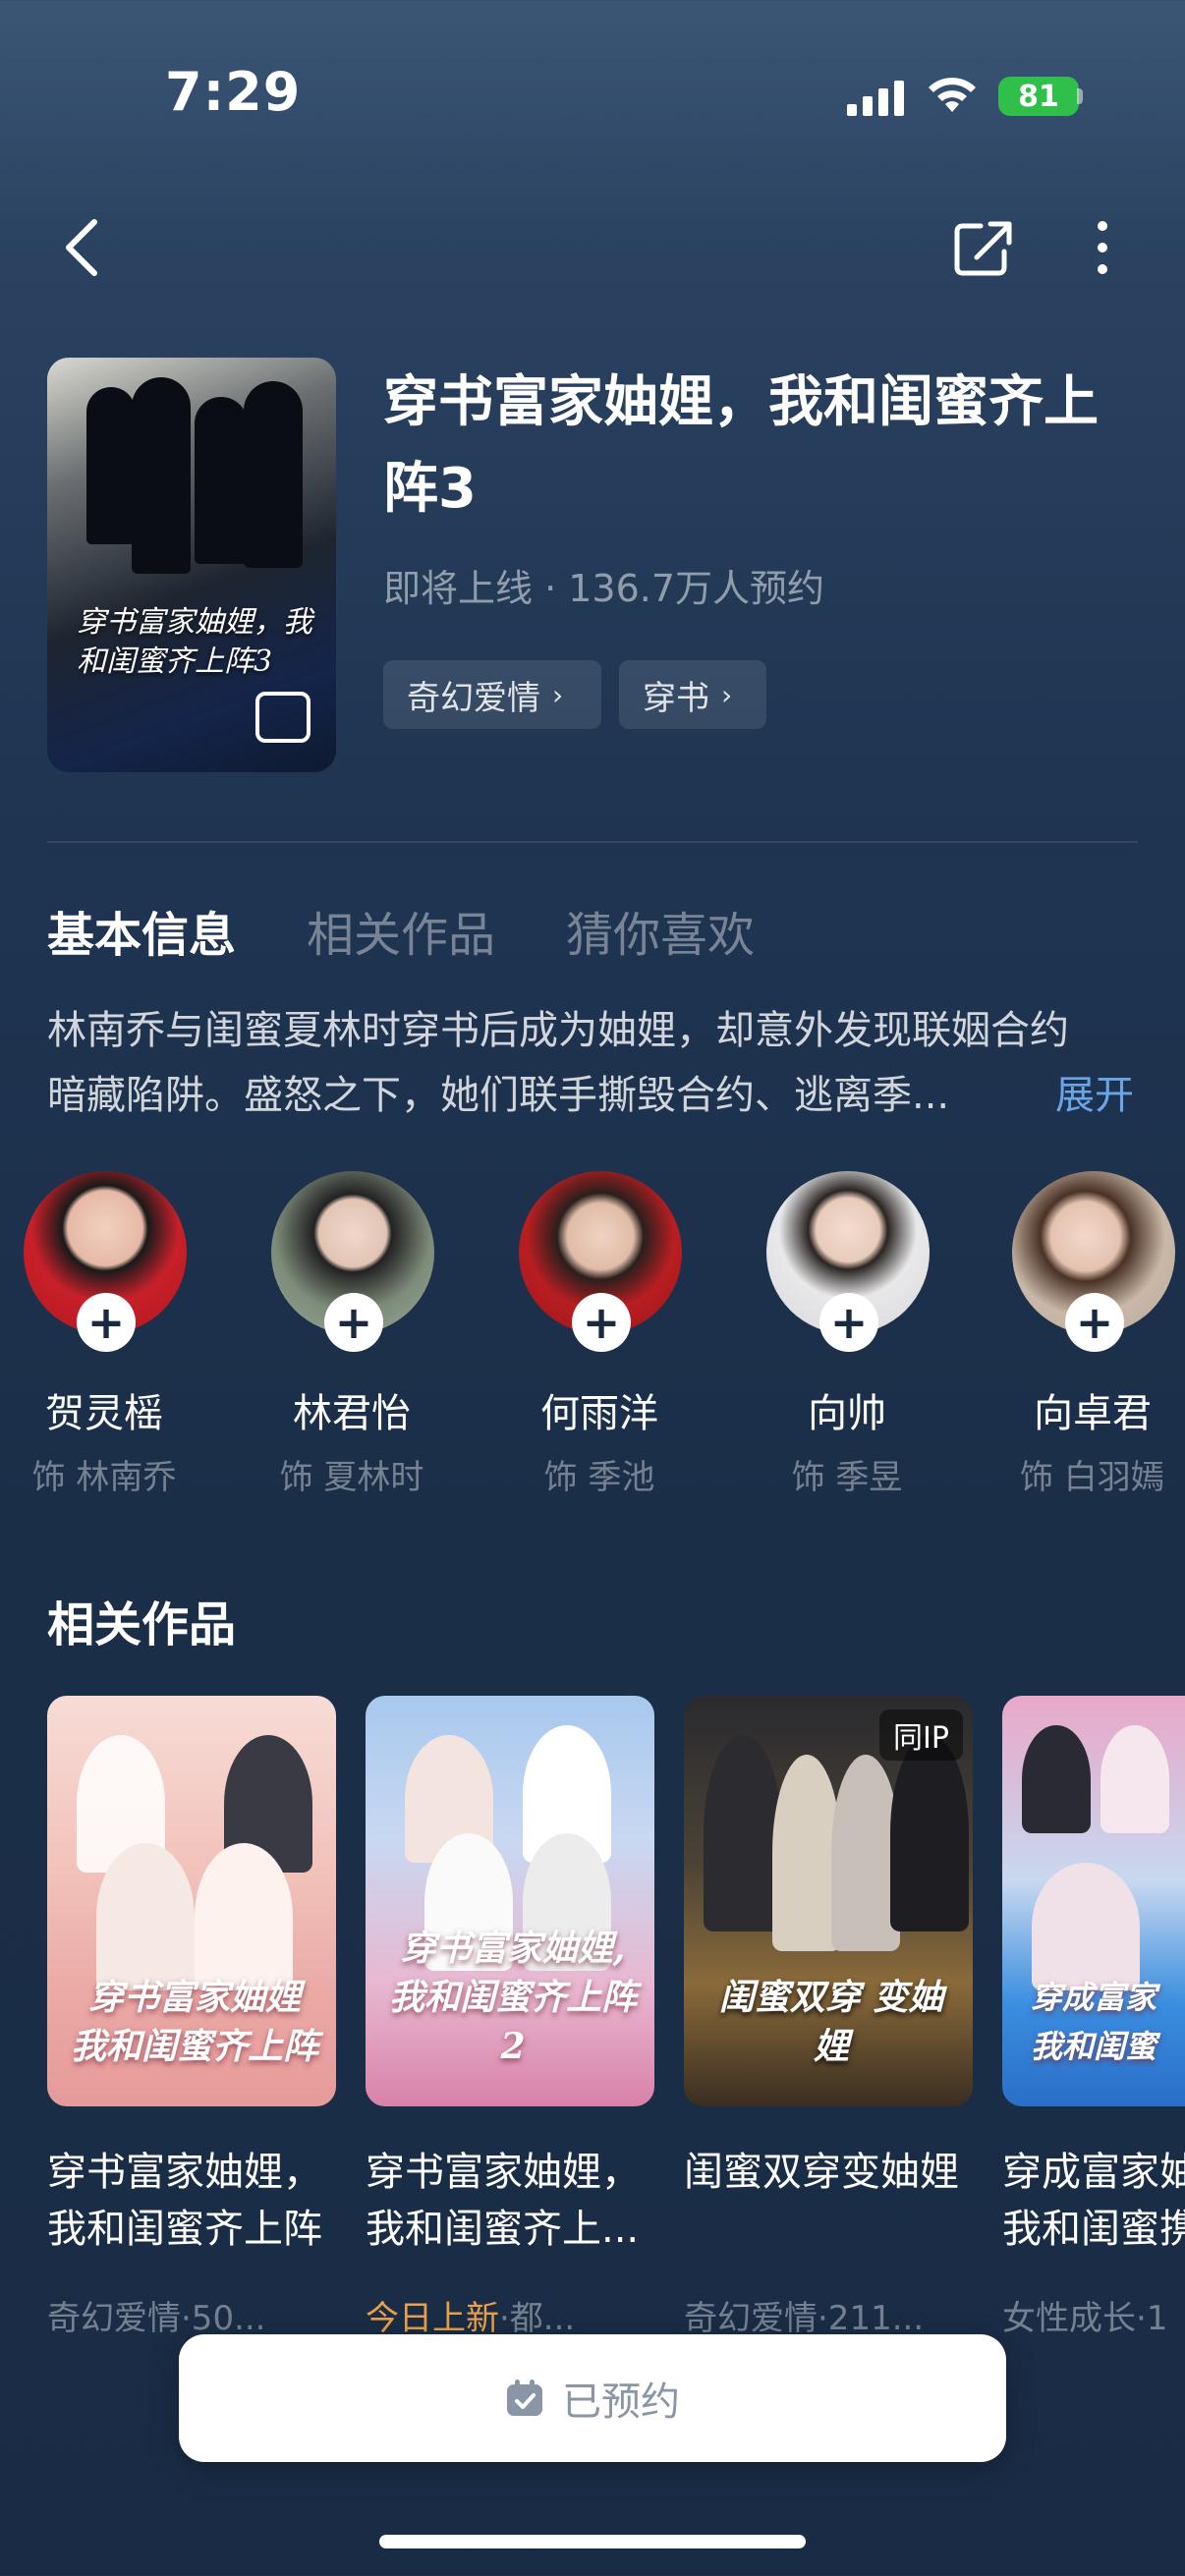  Describe the element at coordinates (599, 1413) in the screenshot. I see `cast-name: 何雨洋` at that location.